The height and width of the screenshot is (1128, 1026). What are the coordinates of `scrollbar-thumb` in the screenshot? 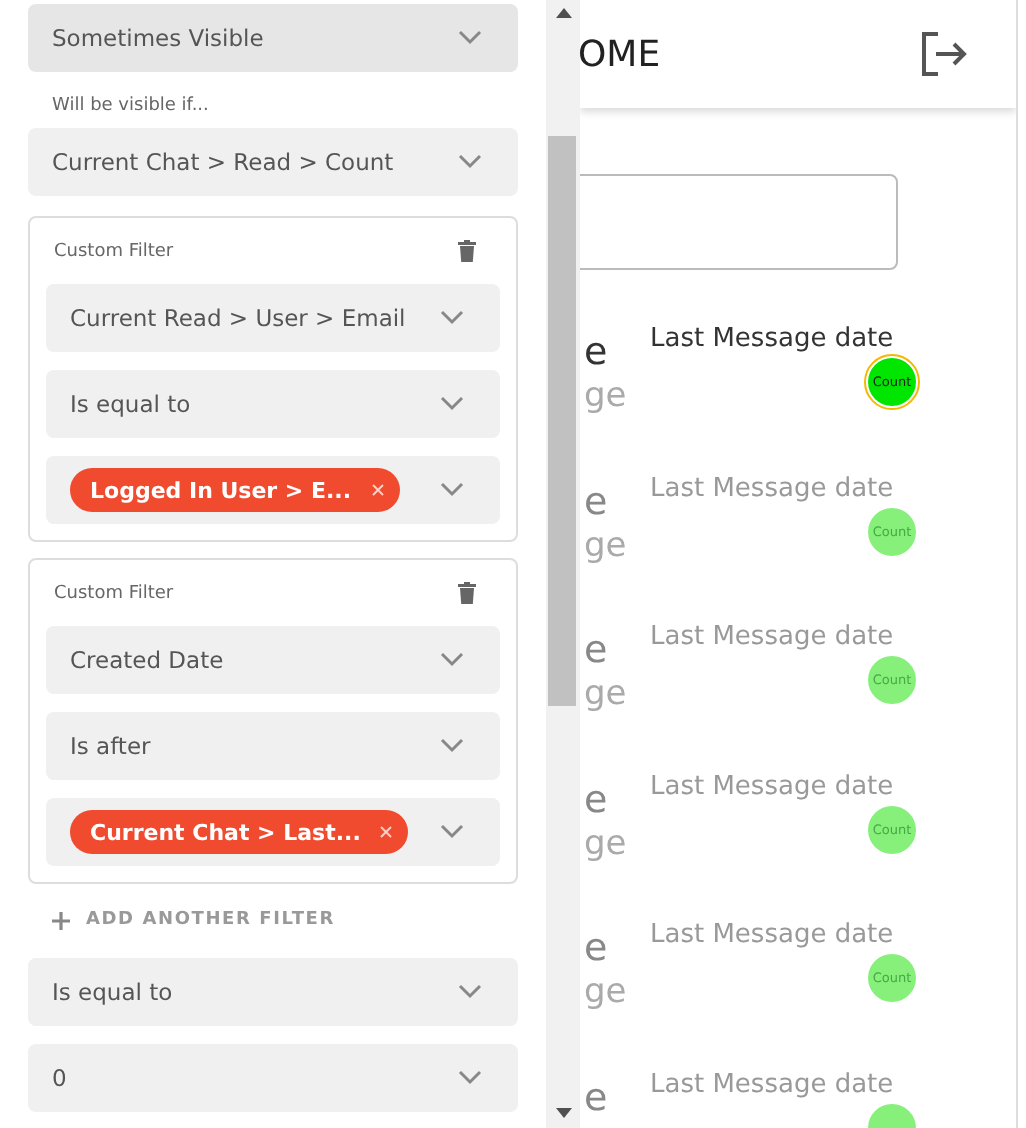 It's located at (562, 421).